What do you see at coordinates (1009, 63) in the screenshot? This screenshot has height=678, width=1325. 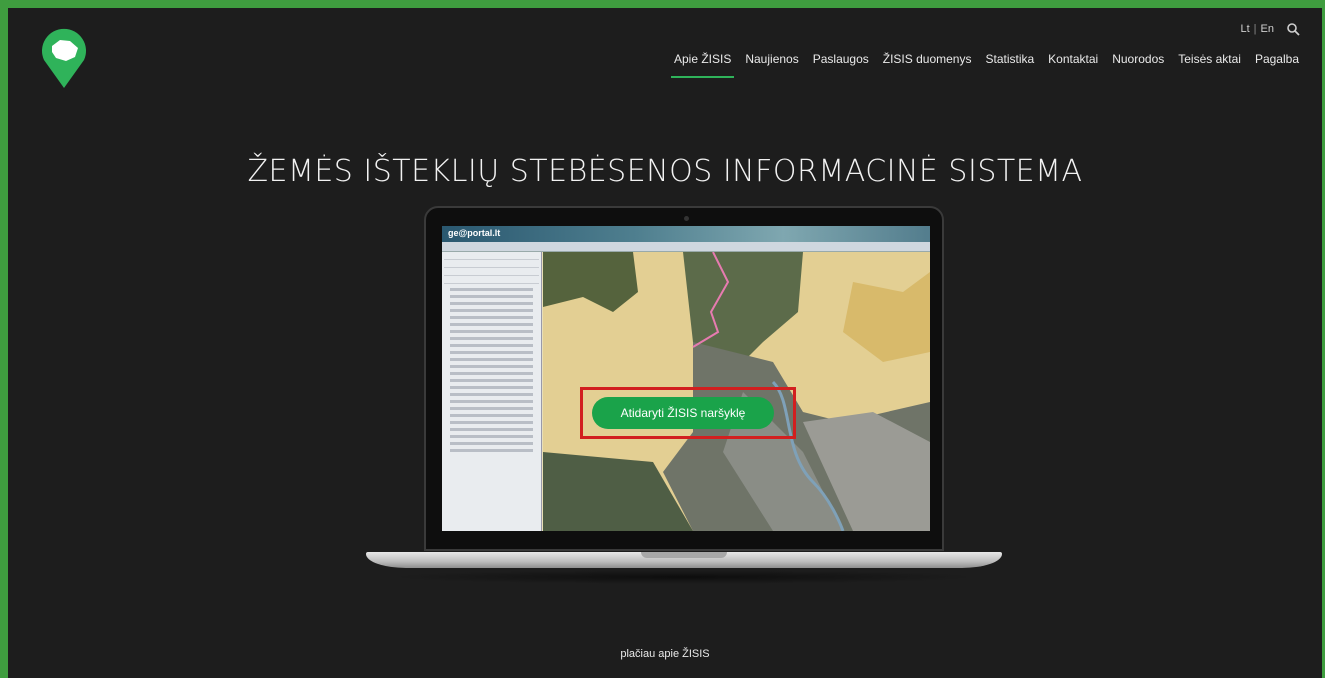 I see `nav-item-statistika: Statistika` at bounding box center [1009, 63].